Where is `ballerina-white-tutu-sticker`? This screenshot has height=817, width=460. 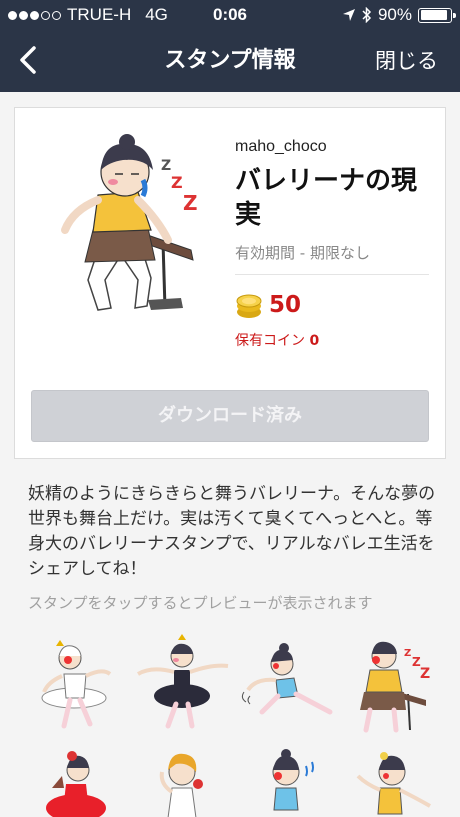
ballerina-white-tutu-sticker is located at coordinates (76, 684).